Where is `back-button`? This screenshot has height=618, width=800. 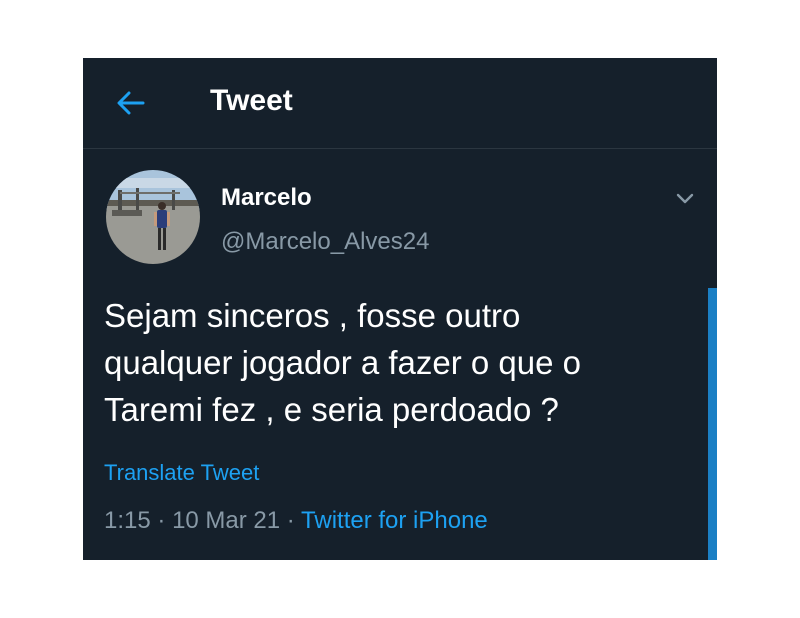 back-button is located at coordinates (131, 103).